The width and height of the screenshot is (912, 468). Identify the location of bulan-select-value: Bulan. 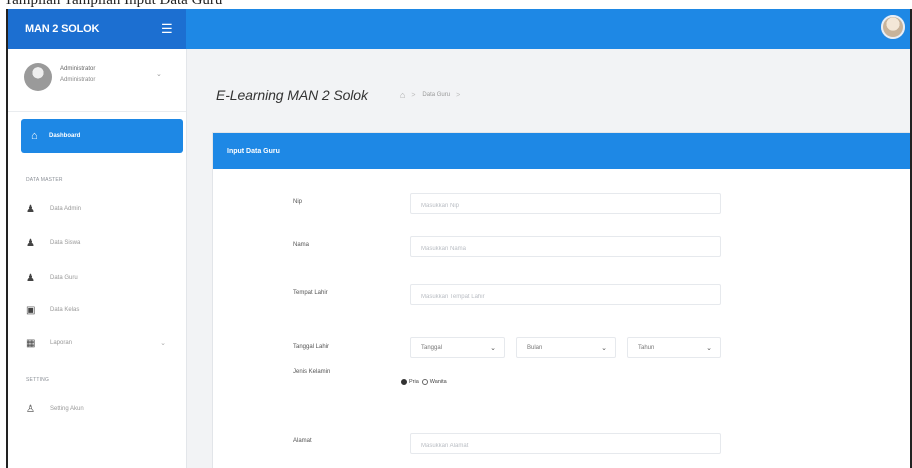
(535, 347).